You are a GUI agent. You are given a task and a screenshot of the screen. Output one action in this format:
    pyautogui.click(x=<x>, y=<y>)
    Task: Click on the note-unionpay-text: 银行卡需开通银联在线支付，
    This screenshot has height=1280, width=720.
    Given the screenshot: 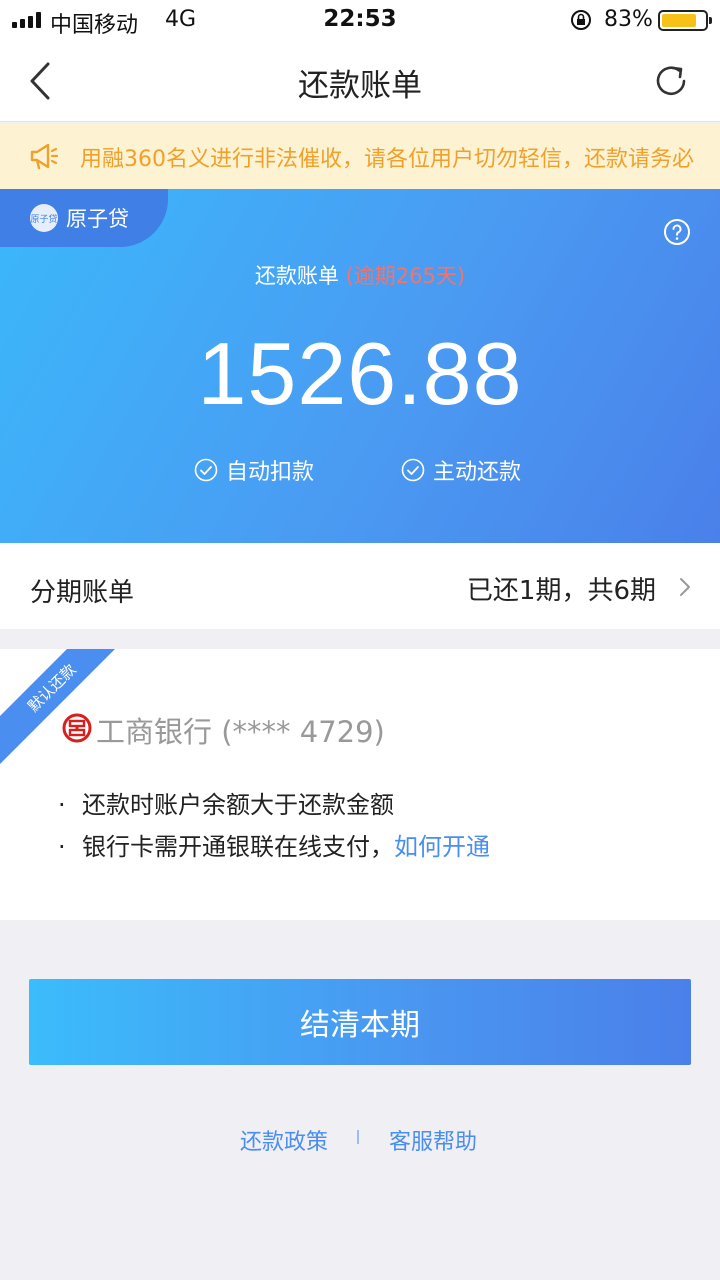 What is the action you would take?
    pyautogui.click(x=238, y=847)
    